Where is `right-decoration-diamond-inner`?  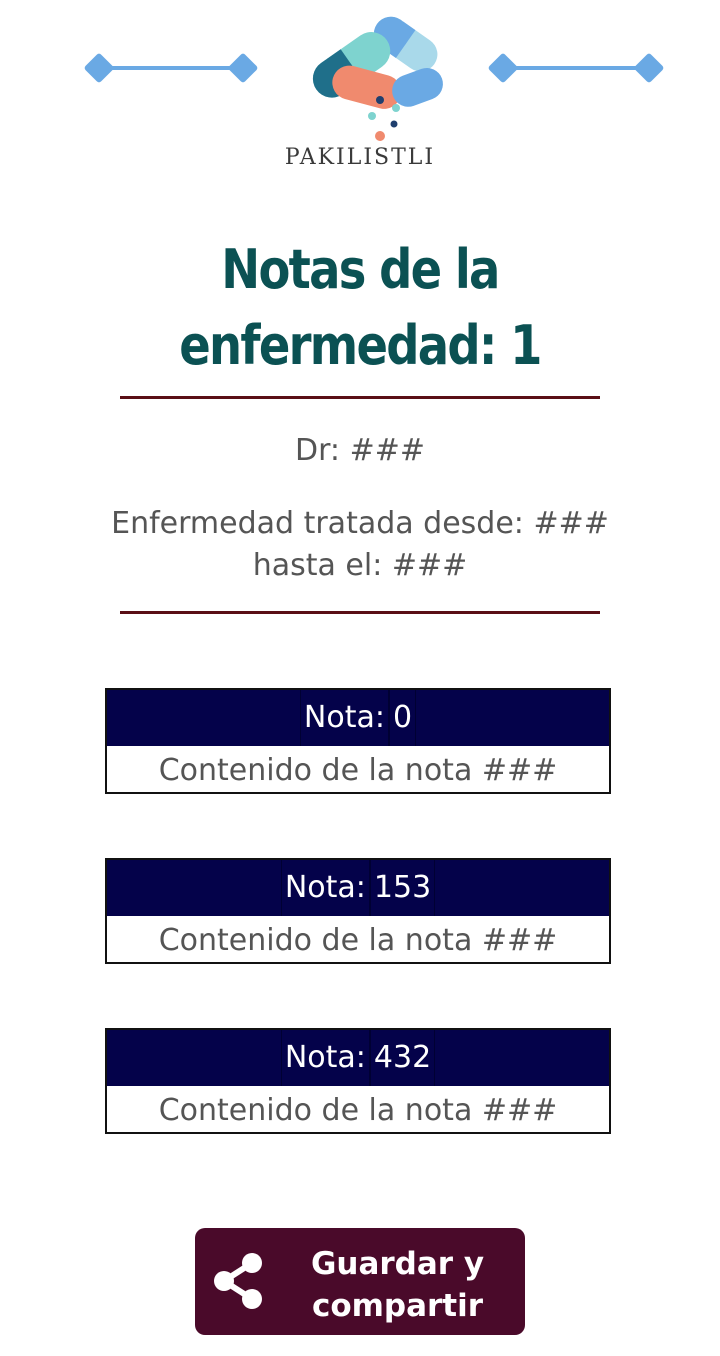 right-decoration-diamond-inner is located at coordinates (503, 68).